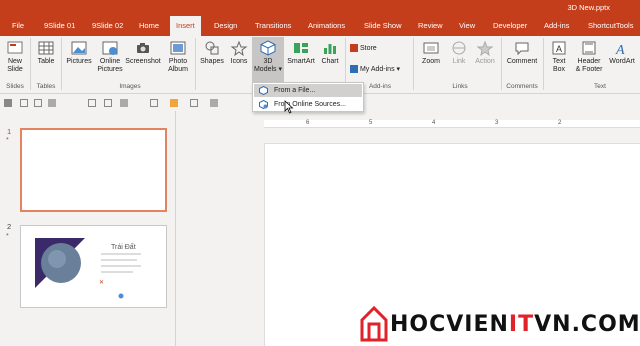  I want to click on icons-button: Icons, so click(239, 52).